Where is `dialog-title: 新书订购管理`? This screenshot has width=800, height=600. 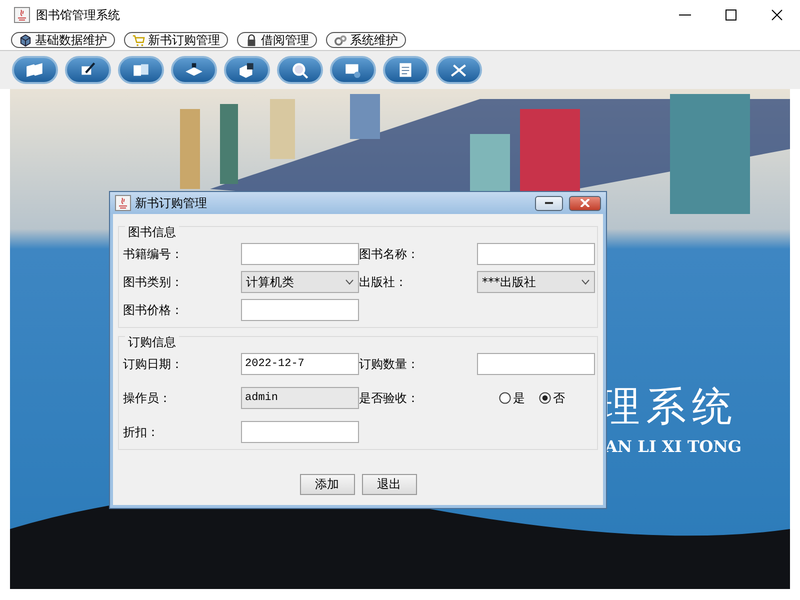 dialog-title: 新书订购管理 is located at coordinates (171, 203).